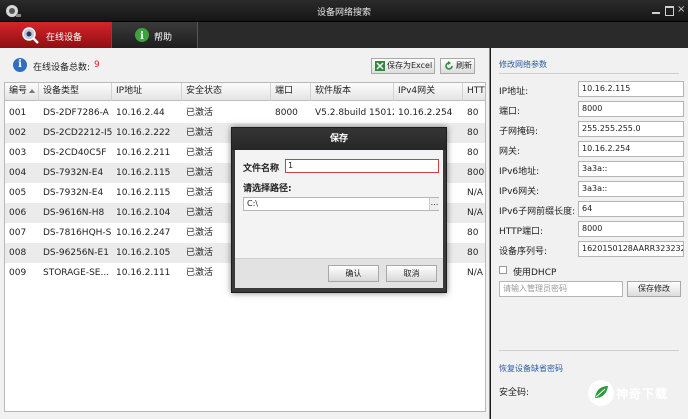  What do you see at coordinates (97, 65) in the screenshot?
I see `device-count-value: 9` at bounding box center [97, 65].